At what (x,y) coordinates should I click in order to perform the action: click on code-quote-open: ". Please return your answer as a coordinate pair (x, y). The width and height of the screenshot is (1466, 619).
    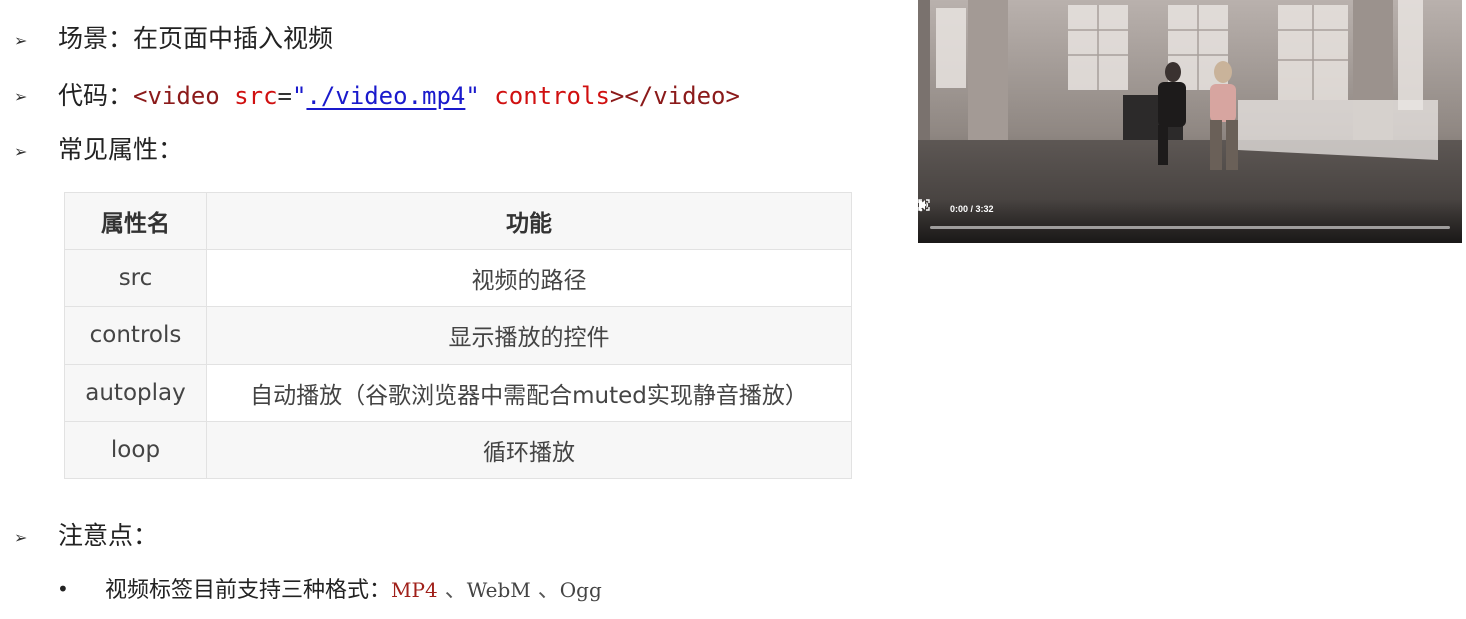
    Looking at the image, I should click on (299, 96).